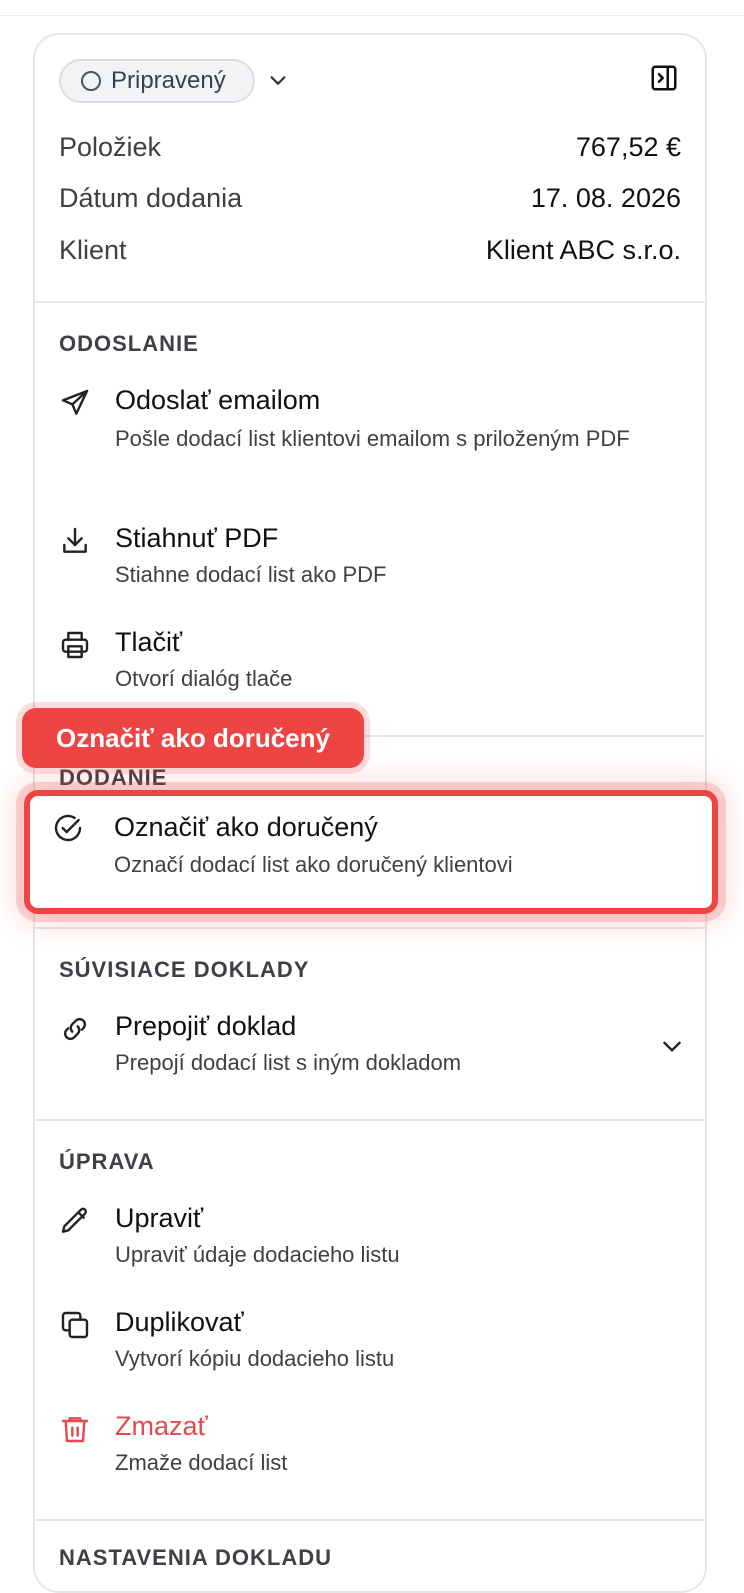 This screenshot has height=1593, width=744. Describe the element at coordinates (628, 146) in the screenshot. I see `meta-value: 767,52 €` at that location.